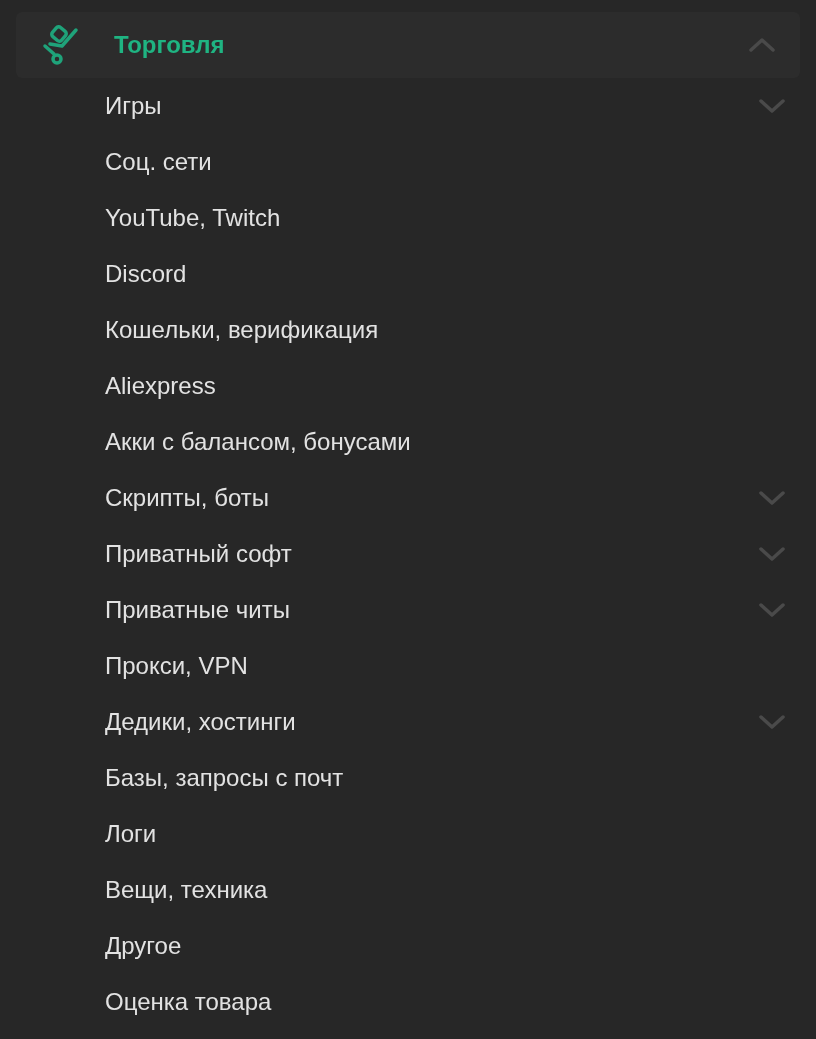 The image size is (816, 1039). Describe the element at coordinates (408, 218) in the screenshot. I see `menu-item: YouTube, Twitch` at that location.